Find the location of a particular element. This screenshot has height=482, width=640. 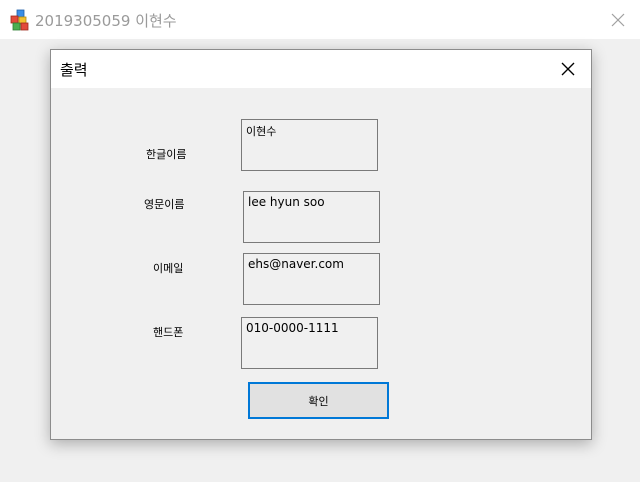

dialog-title: 출력 is located at coordinates (74, 70).